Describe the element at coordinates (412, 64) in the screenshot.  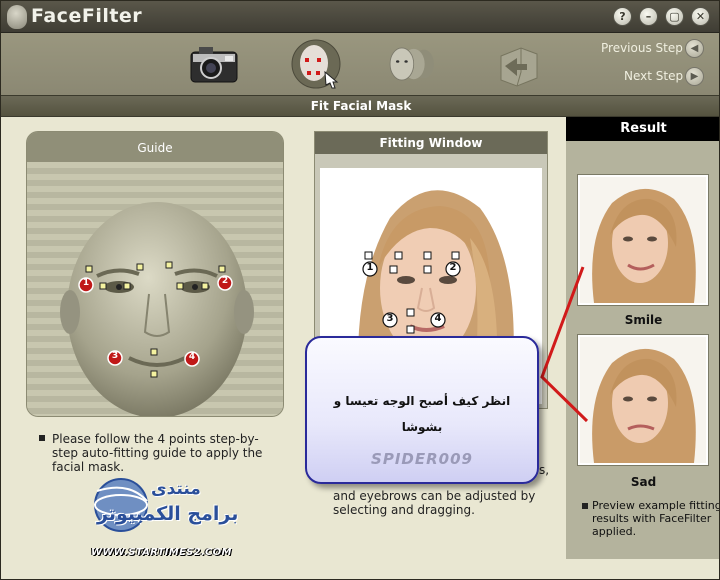
I see `faces-icon` at that location.